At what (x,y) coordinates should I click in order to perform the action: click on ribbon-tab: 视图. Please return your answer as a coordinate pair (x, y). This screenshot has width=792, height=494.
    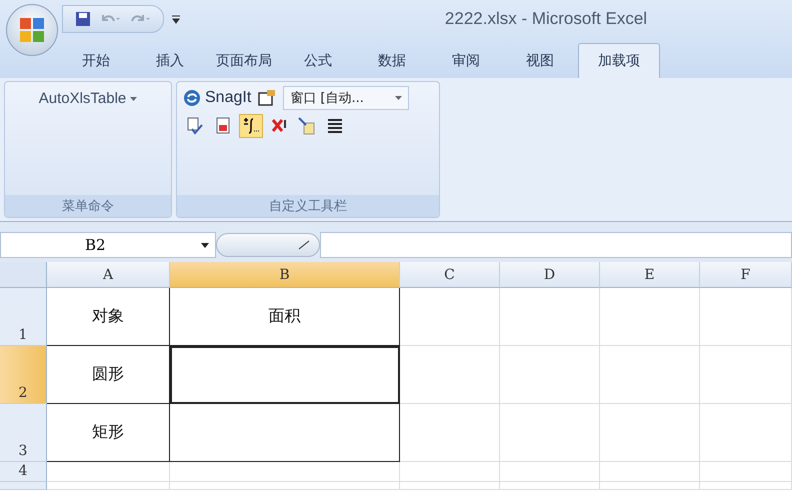
    Looking at the image, I should click on (540, 61).